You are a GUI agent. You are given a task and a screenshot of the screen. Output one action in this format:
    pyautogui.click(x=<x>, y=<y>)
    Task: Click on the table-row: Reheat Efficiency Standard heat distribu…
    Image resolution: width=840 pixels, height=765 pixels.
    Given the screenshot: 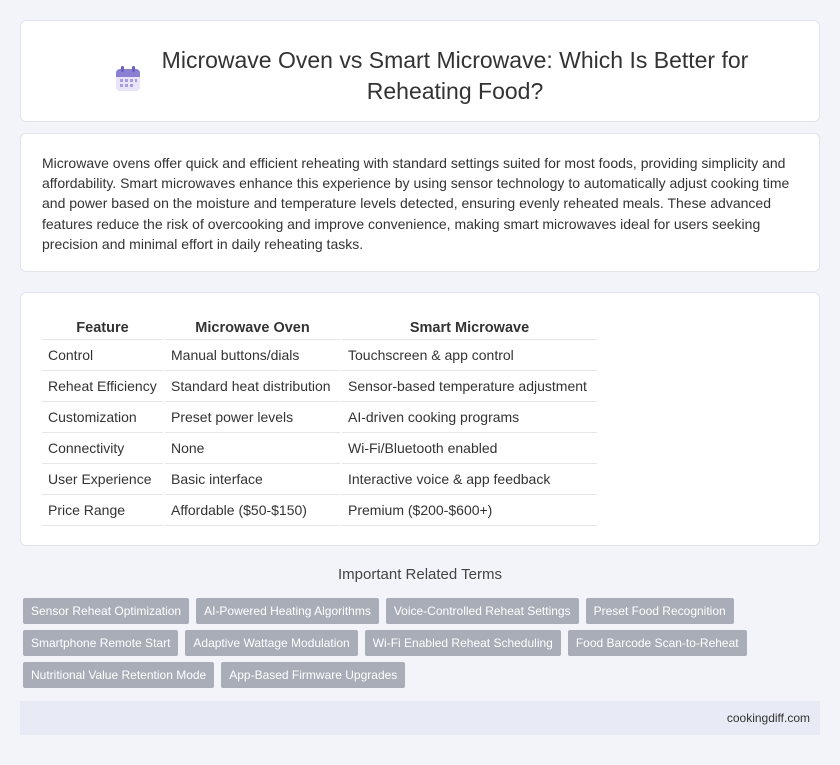 What is the action you would take?
    pyautogui.click(x=319, y=386)
    